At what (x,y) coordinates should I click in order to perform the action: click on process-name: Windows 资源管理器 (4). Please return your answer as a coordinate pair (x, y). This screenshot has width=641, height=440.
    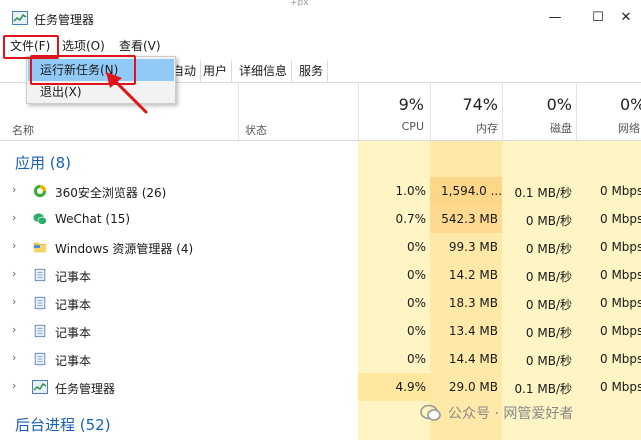
    Looking at the image, I should click on (124, 249).